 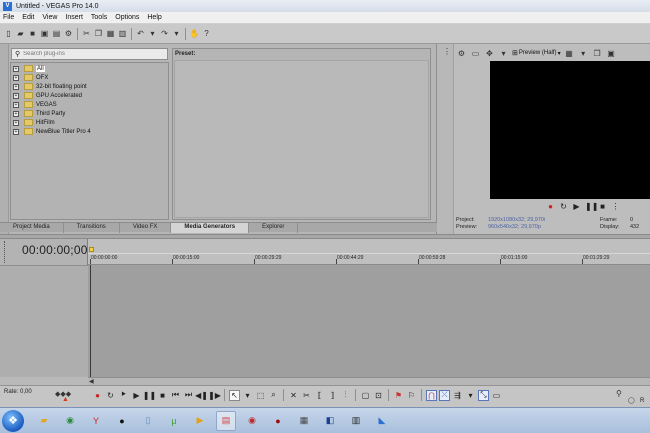 I want to click on insert-marker-icon: ⚑, so click(x=398, y=395).